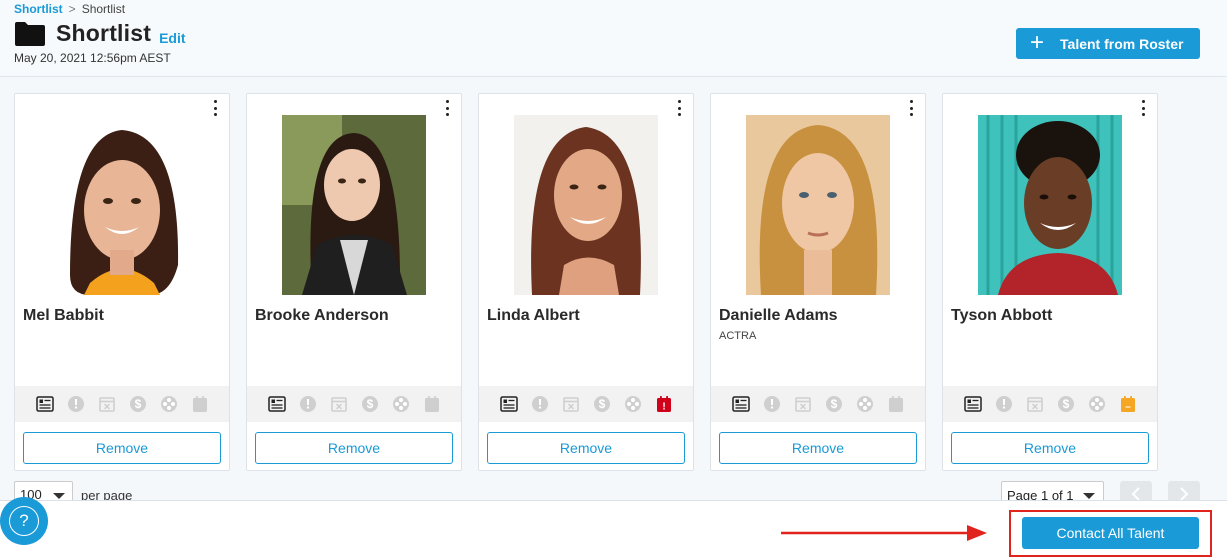  Describe the element at coordinates (322, 316) in the screenshot. I see `talent-name: Brooke Anderson` at that location.